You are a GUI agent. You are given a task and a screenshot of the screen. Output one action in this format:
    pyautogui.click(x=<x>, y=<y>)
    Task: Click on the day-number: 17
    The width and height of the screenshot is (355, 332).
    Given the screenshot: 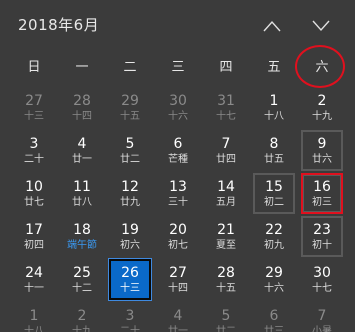 What is the action you would take?
    pyautogui.click(x=34, y=229)
    